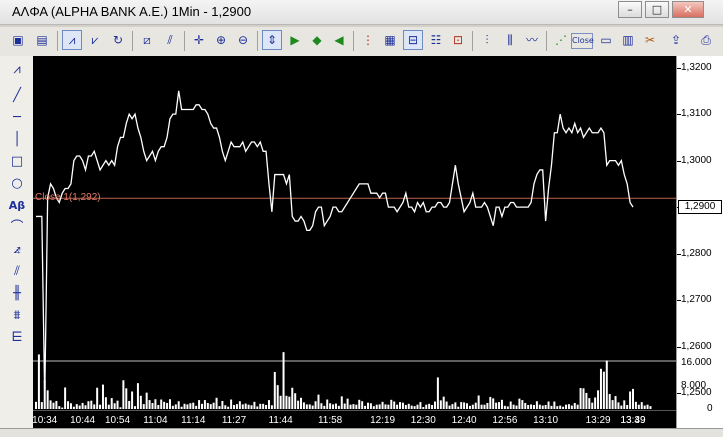 This screenshot has height=437, width=723. I want to click on scroll-start-icon: ◀, so click(339, 40).